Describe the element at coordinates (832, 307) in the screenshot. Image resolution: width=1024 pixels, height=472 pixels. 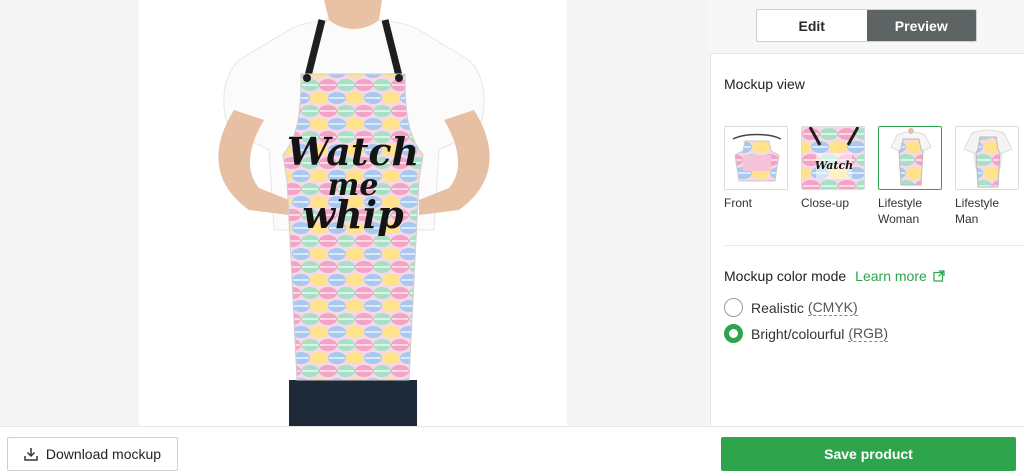
I see `radio-realistic-note: (CMYK)` at that location.